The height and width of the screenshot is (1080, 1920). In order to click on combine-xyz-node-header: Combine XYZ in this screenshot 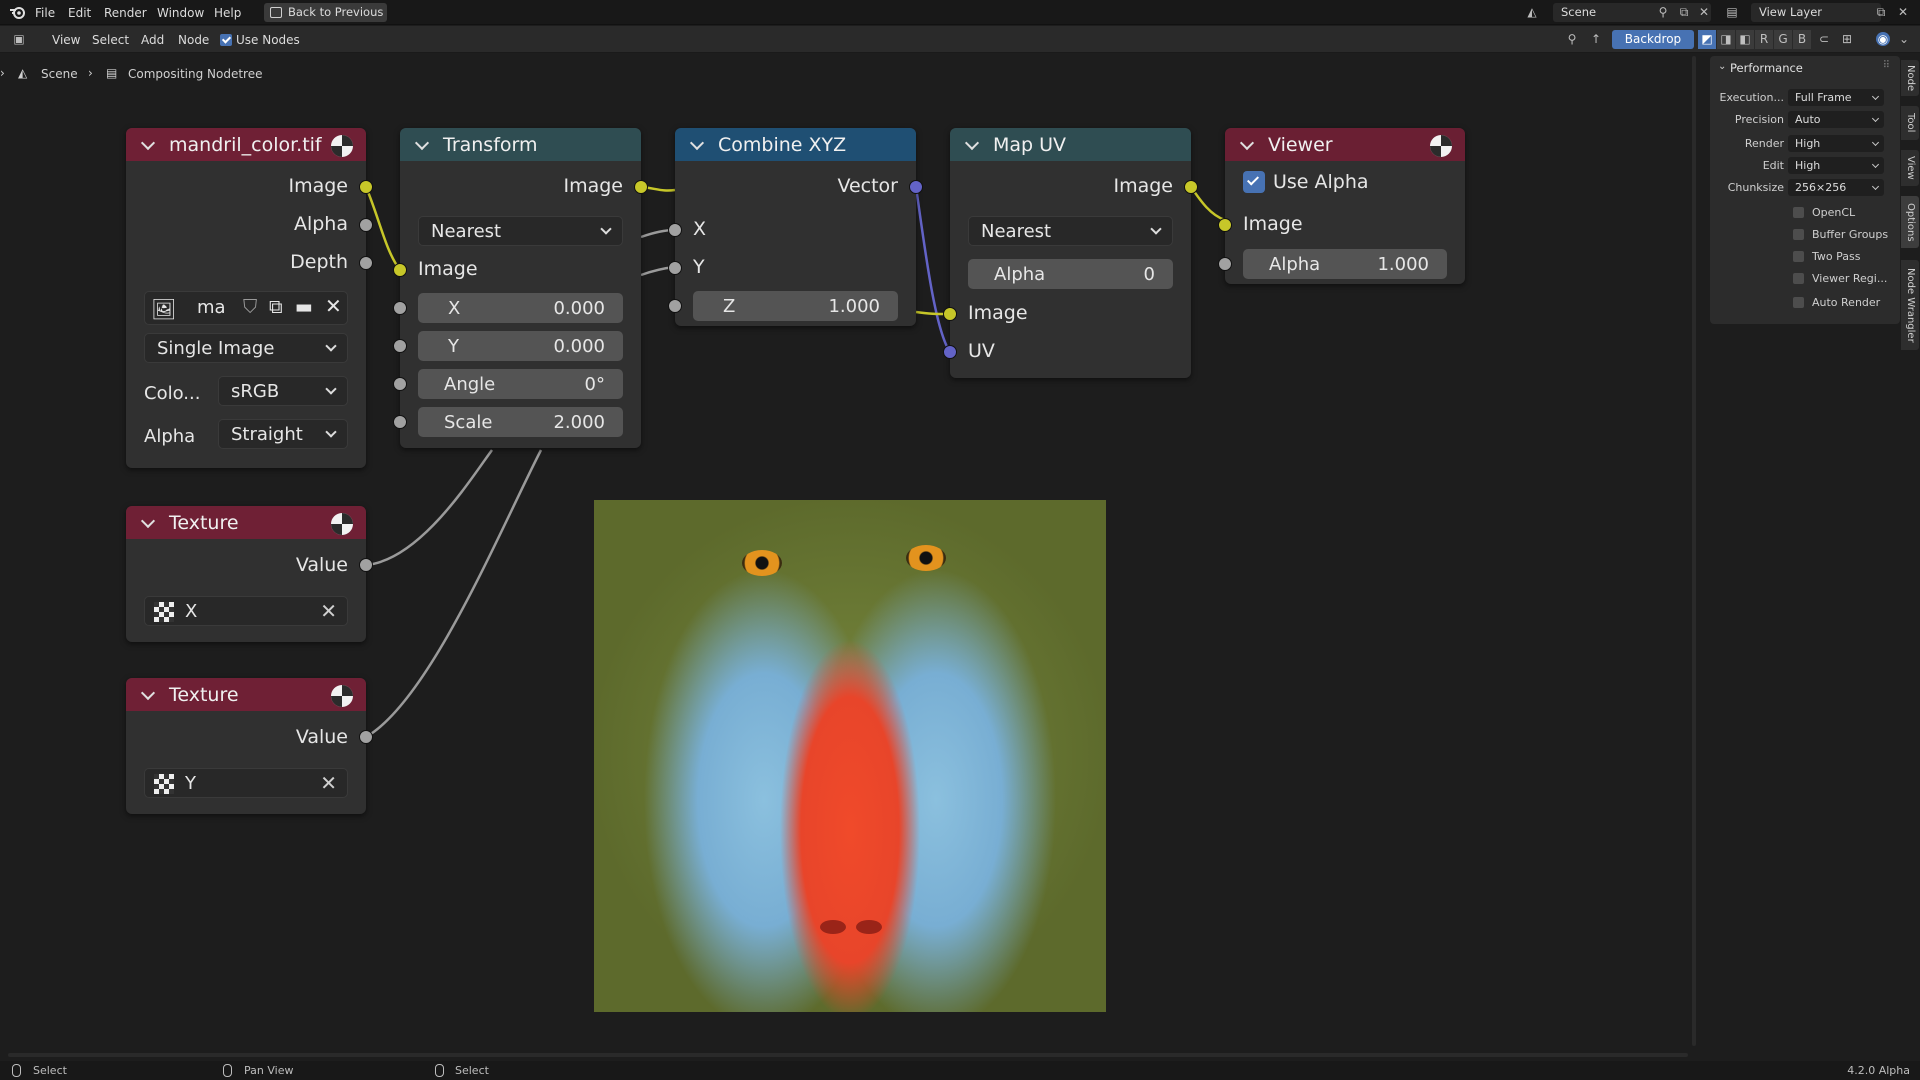, I will do `click(795, 144)`.